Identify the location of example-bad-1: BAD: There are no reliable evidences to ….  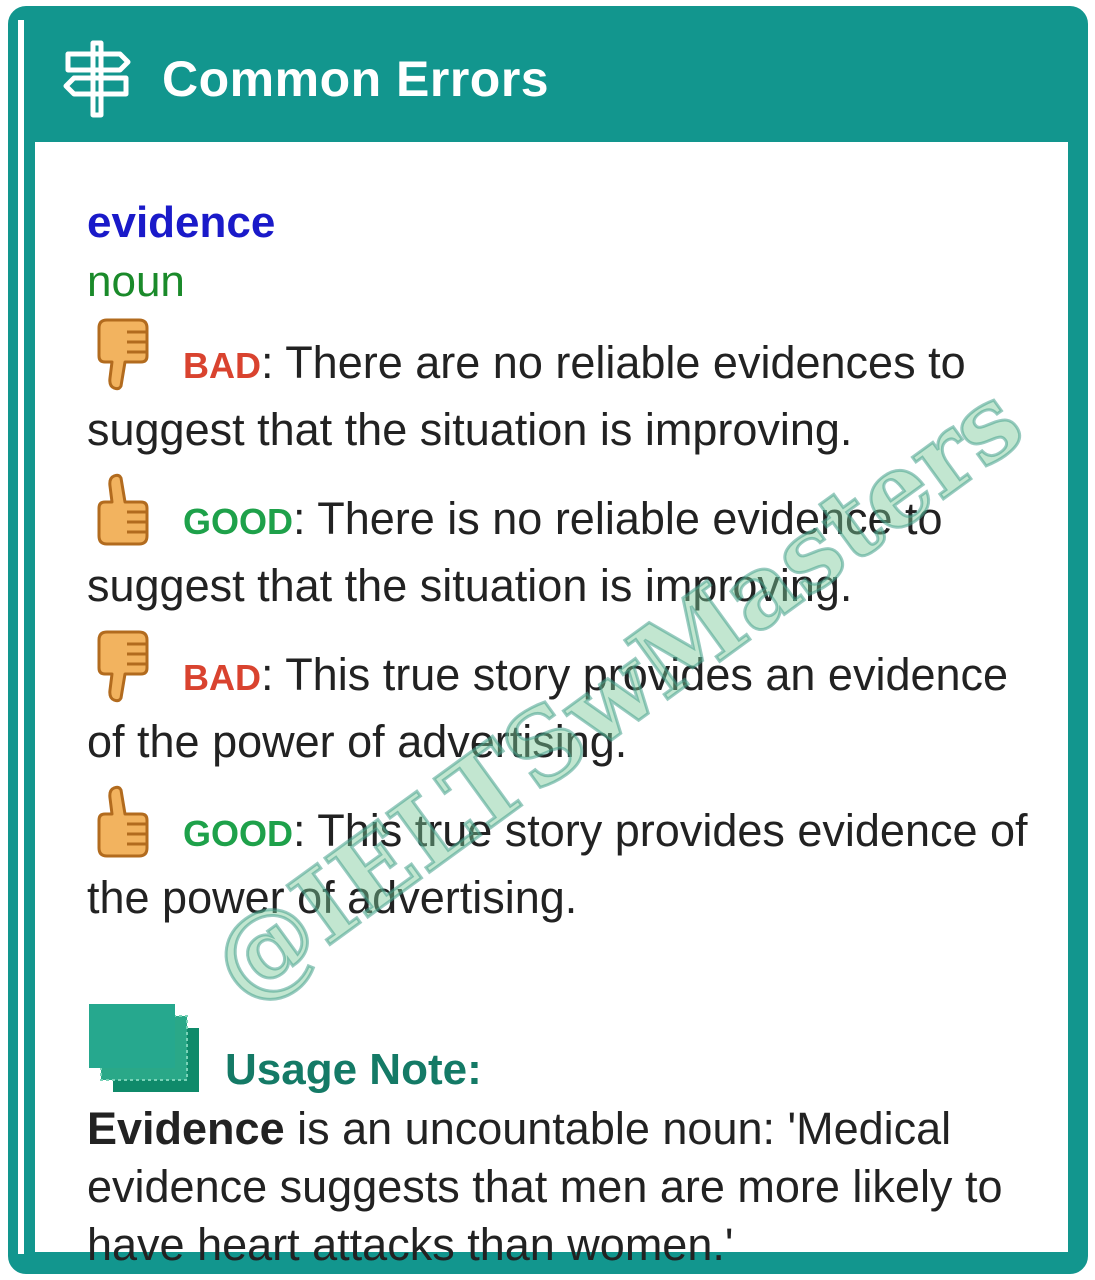
(567, 389).